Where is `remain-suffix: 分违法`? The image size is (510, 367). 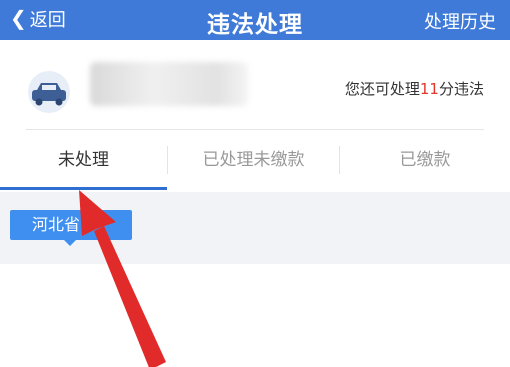
remain-suffix: 分违法 is located at coordinates (461, 89).